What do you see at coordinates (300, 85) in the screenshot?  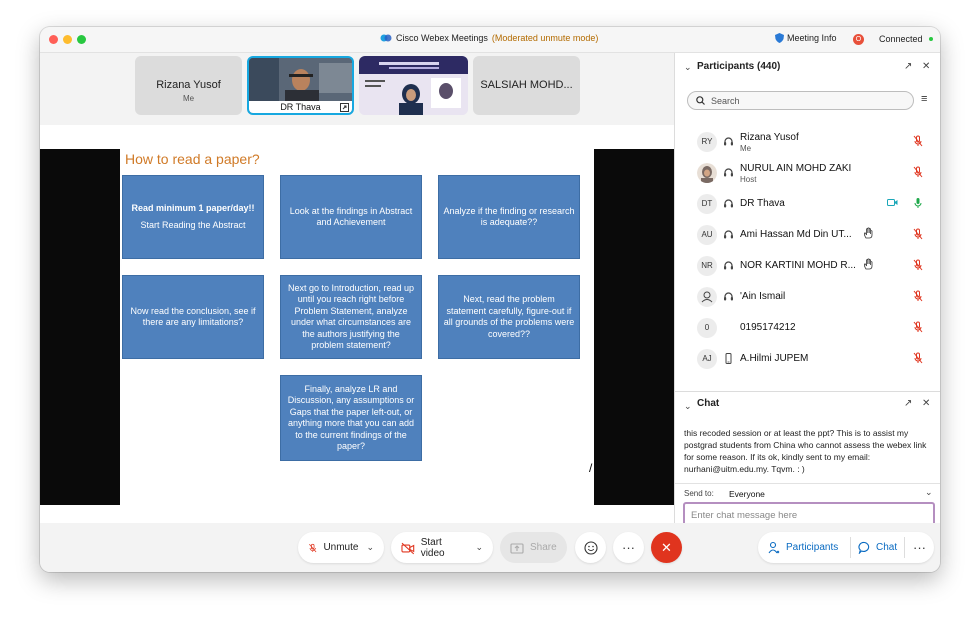 I see `video-thumbnail-dr-thava: DR Thava` at bounding box center [300, 85].